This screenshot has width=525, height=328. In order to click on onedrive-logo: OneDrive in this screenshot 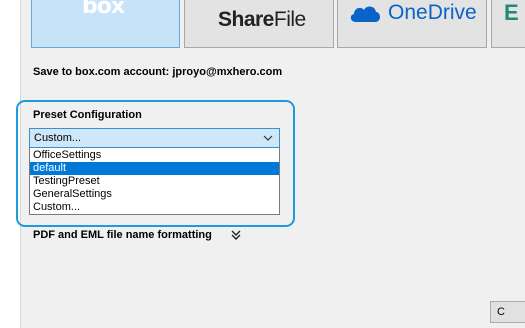, I will do `click(432, 12)`.